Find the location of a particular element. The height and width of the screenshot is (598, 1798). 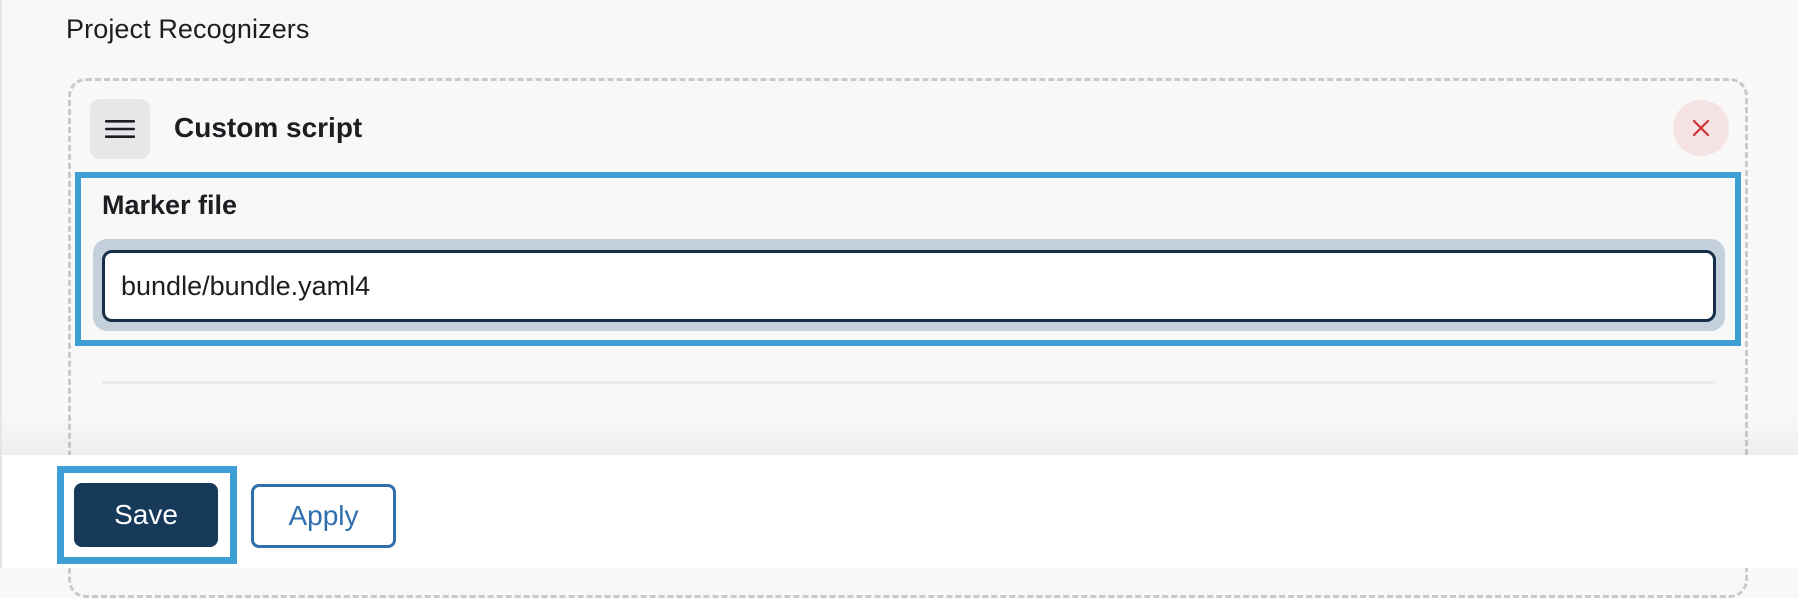

drag-handle is located at coordinates (120, 129).